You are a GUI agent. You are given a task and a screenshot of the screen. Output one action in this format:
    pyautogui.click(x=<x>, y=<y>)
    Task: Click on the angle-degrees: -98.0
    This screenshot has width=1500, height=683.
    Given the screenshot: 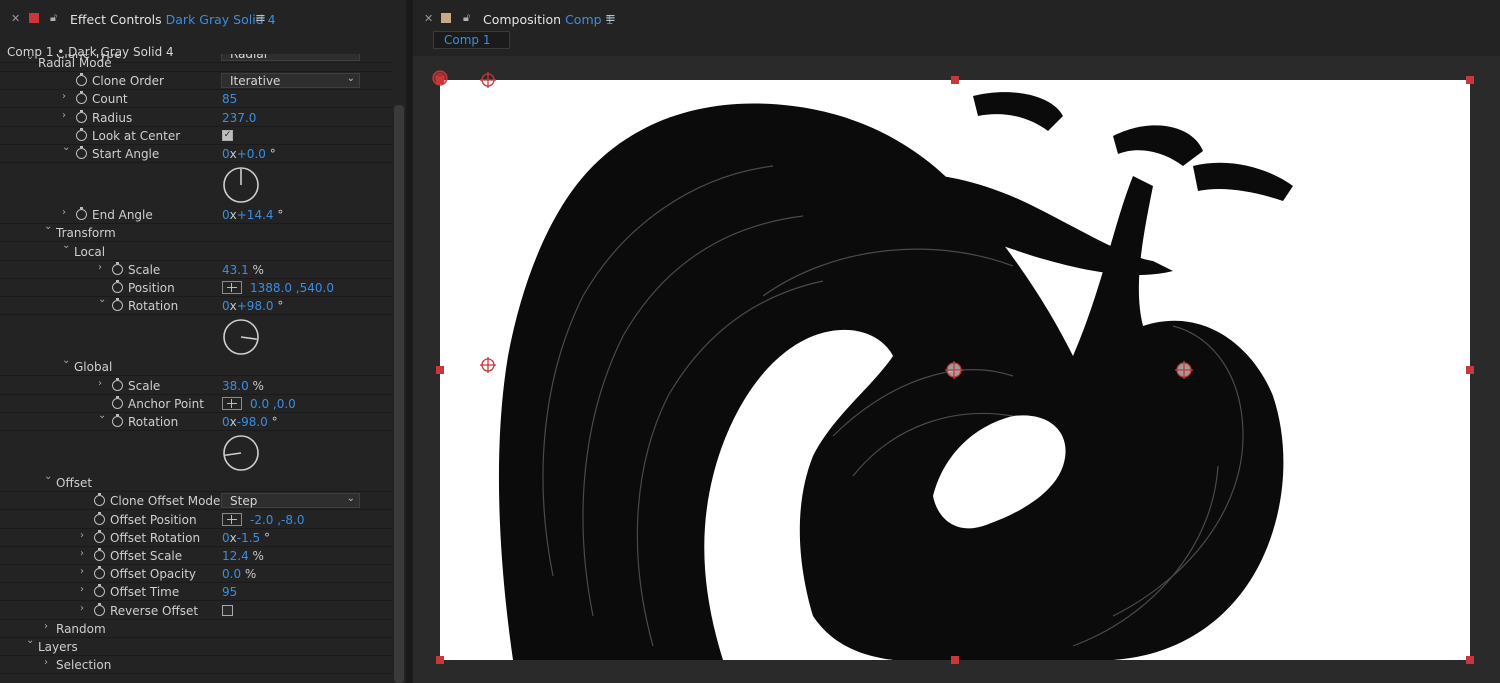 What is the action you would take?
    pyautogui.click(x=252, y=422)
    